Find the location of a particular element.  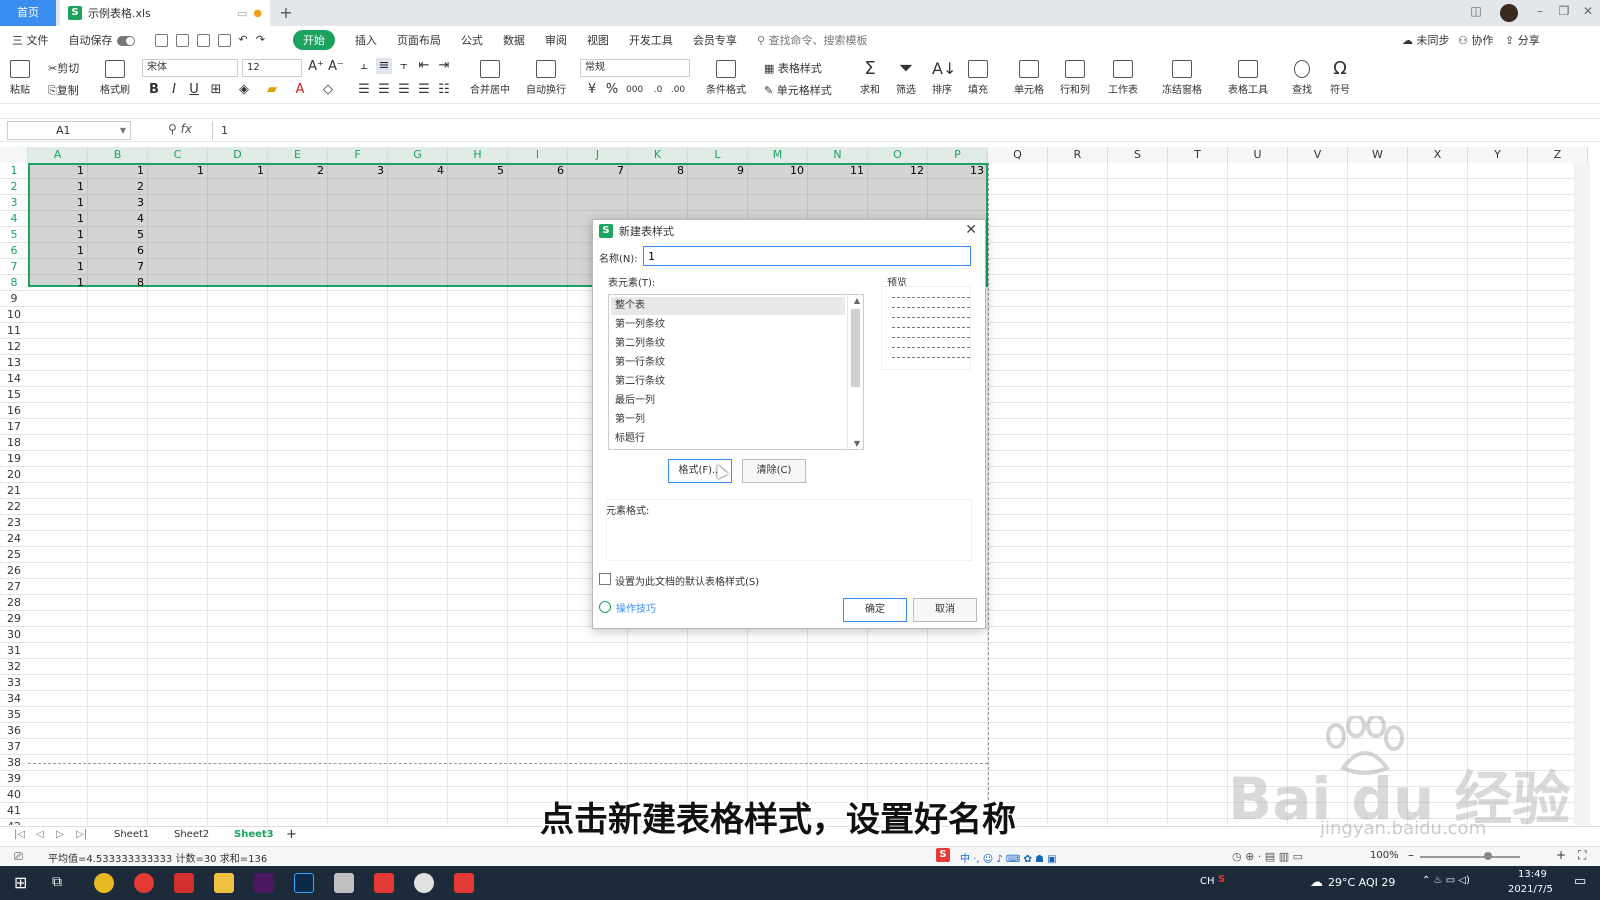

layout-icon: ◫ is located at coordinates (1476, 11).